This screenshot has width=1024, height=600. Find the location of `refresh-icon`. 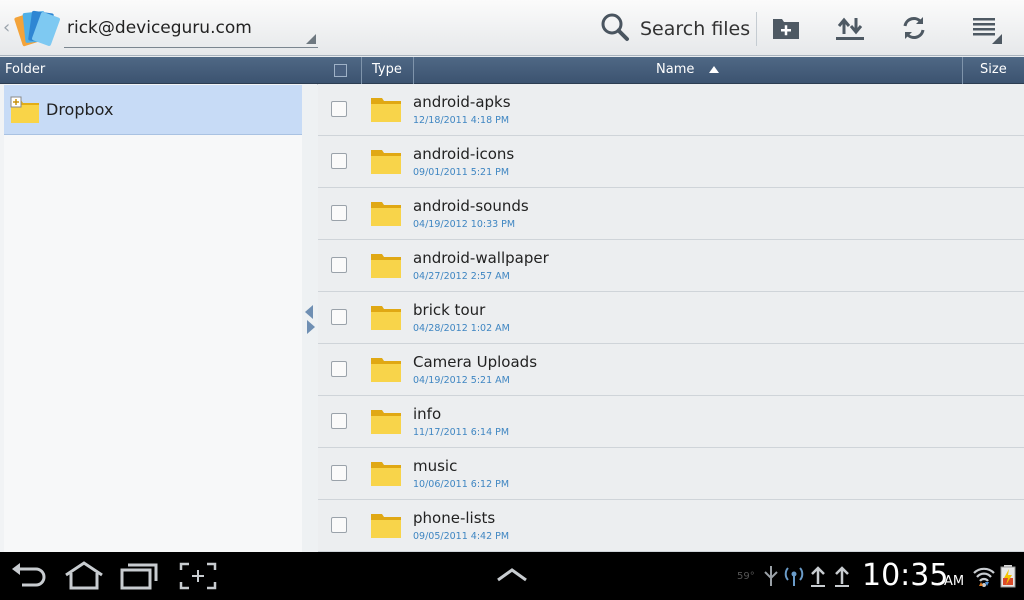

refresh-icon is located at coordinates (914, 28).